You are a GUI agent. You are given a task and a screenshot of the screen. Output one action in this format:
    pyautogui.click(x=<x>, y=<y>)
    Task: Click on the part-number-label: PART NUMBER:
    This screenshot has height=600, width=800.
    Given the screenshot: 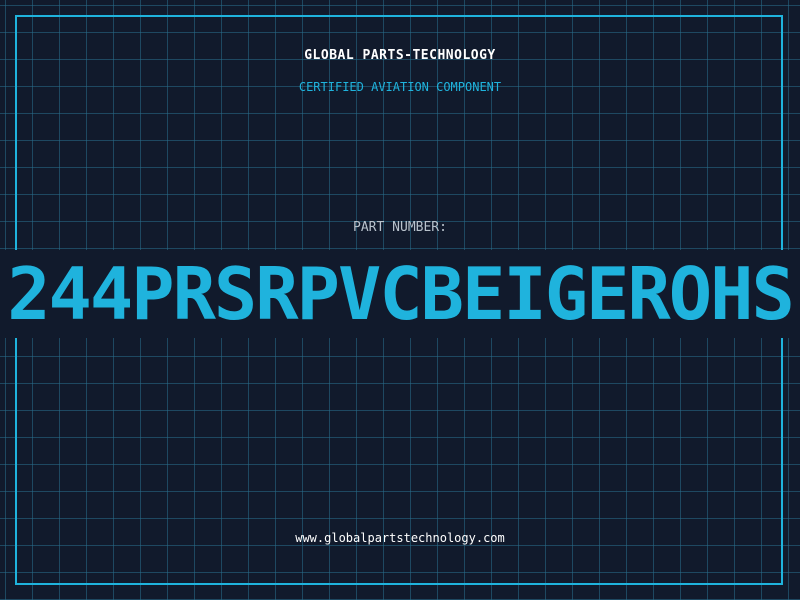 What is the action you would take?
    pyautogui.click(x=400, y=227)
    